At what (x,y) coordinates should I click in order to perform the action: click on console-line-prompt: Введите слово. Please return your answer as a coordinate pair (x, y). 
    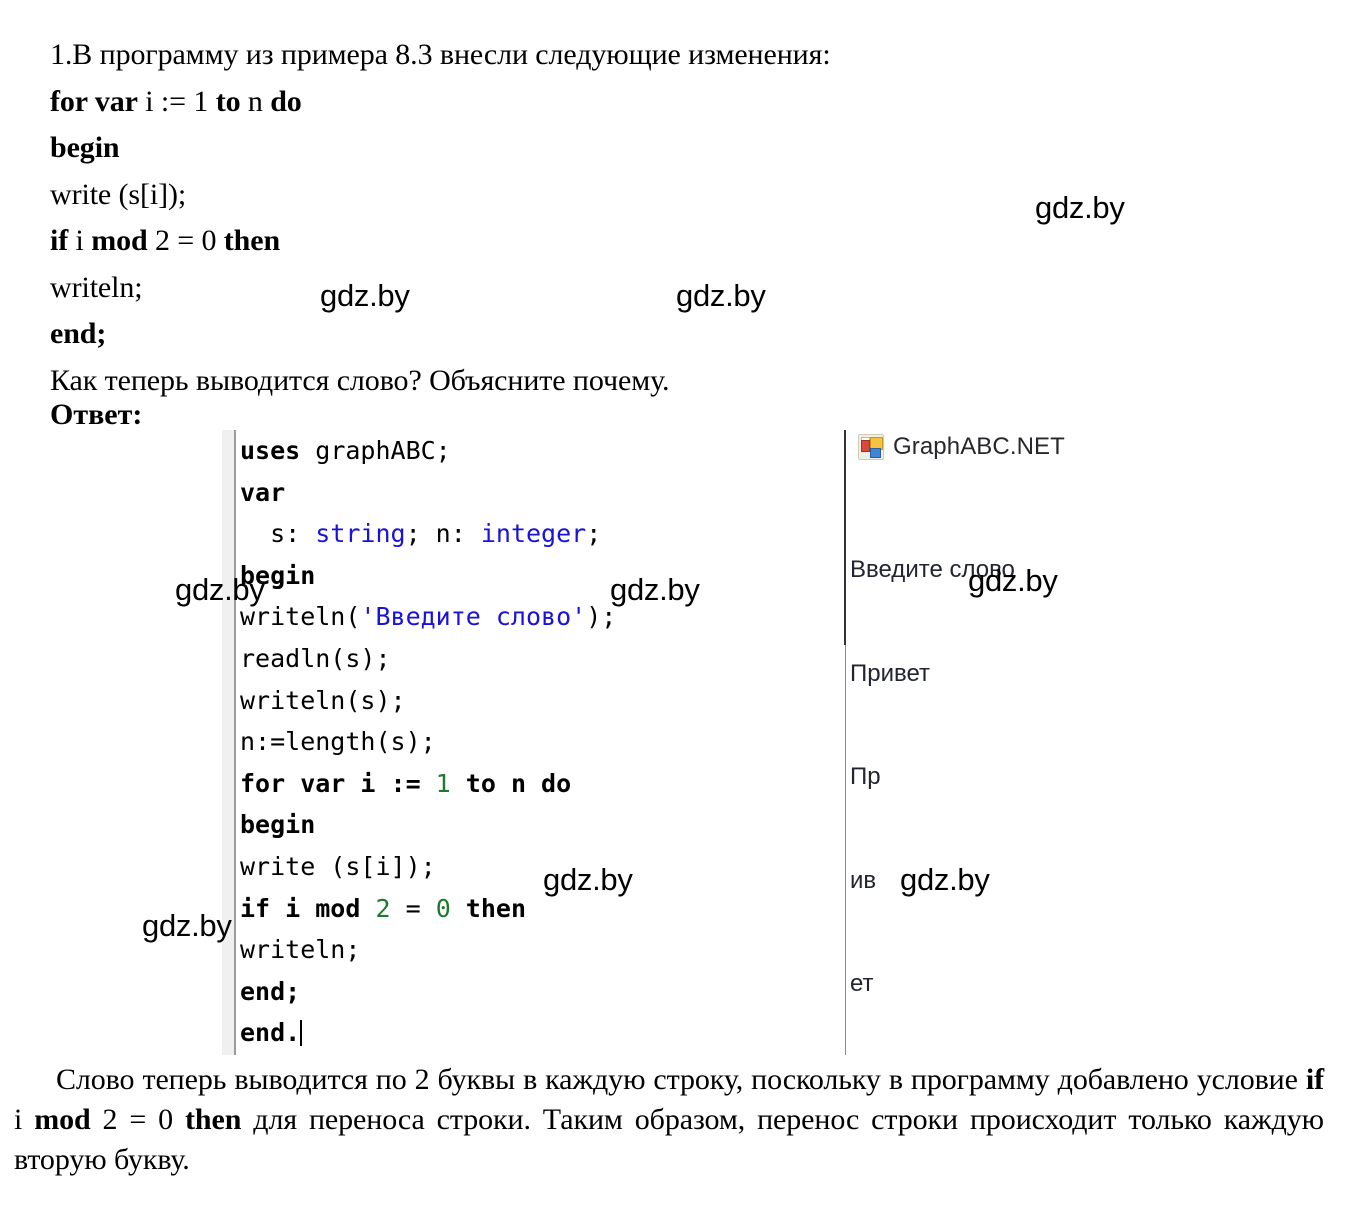
    Looking at the image, I should click on (932, 569).